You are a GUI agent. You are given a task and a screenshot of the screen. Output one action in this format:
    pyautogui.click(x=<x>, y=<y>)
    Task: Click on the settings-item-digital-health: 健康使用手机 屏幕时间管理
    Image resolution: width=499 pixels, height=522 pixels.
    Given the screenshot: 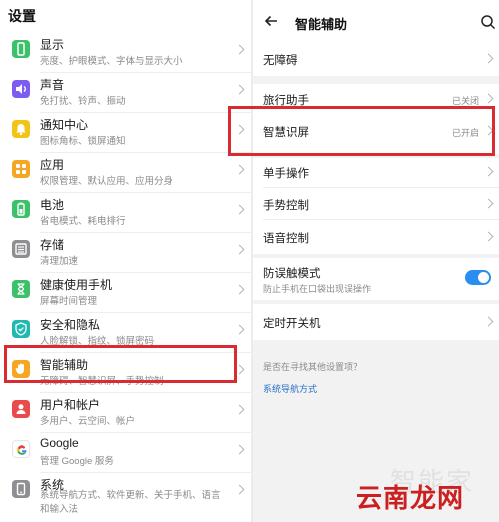 What is the action you would take?
    pyautogui.click(x=125, y=293)
    